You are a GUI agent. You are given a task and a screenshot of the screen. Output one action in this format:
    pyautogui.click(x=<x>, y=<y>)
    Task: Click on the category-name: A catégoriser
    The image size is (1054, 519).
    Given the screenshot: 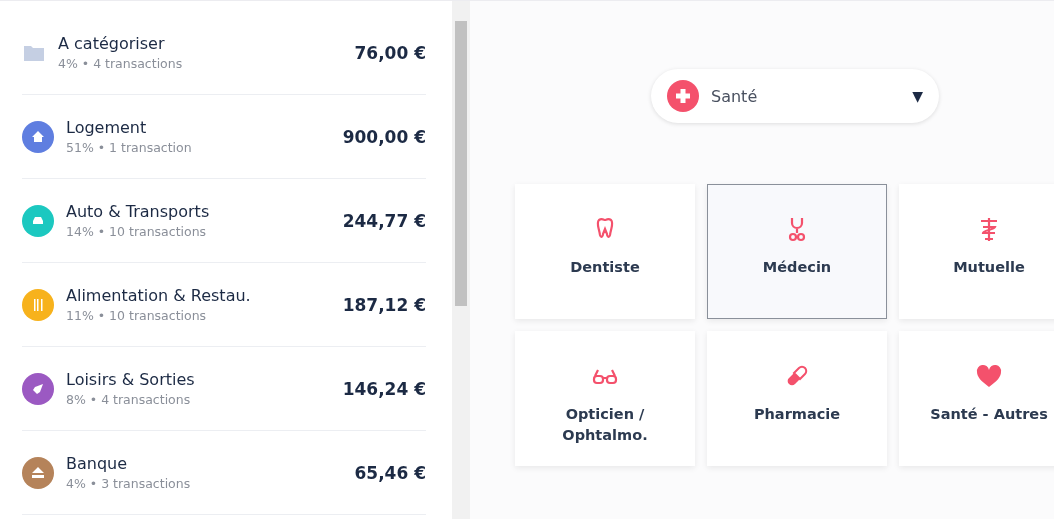 What is the action you would take?
    pyautogui.click(x=112, y=43)
    